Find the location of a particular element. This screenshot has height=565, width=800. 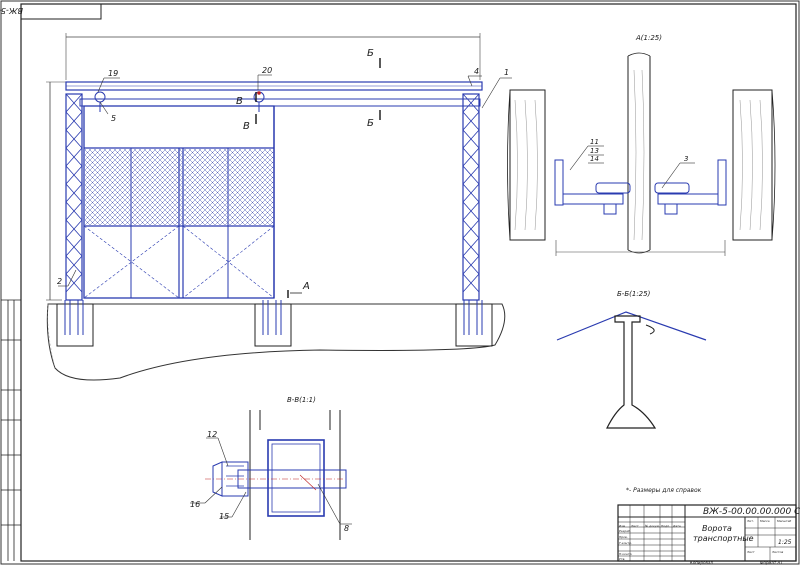

tb-h-razrab: Разраб. is located at coordinates (625, 531).